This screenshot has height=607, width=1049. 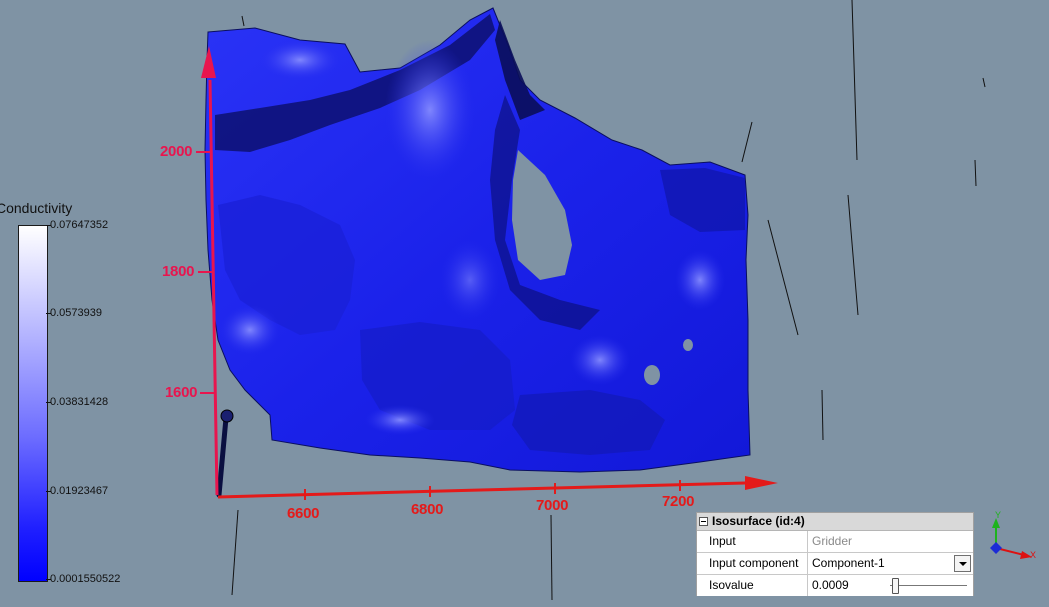 What do you see at coordinates (832, 541) in the screenshot?
I see `input-value: Gridder` at bounding box center [832, 541].